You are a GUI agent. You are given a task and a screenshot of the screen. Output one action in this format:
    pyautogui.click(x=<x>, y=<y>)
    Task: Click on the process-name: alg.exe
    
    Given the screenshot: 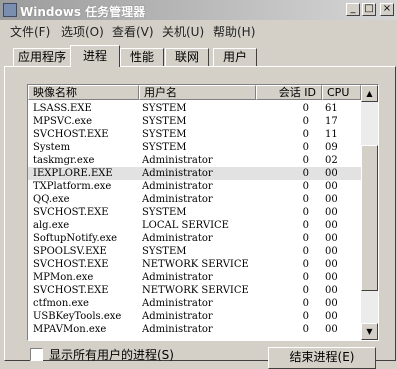 What is the action you would take?
    pyautogui.click(x=51, y=225)
    